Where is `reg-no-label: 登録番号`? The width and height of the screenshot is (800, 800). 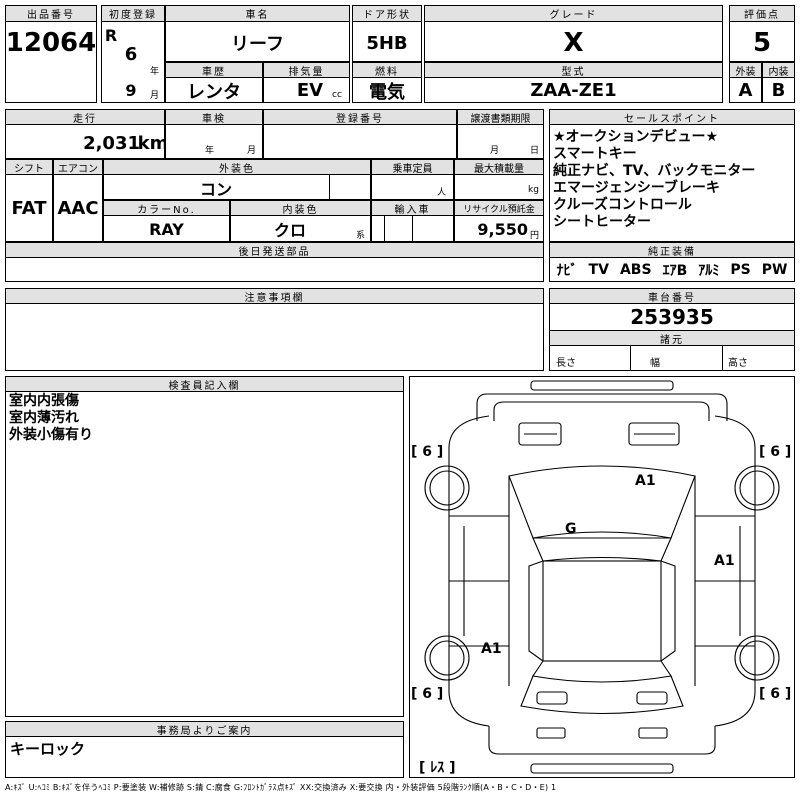 reg-no-label: 登録番号 is located at coordinates (360, 117).